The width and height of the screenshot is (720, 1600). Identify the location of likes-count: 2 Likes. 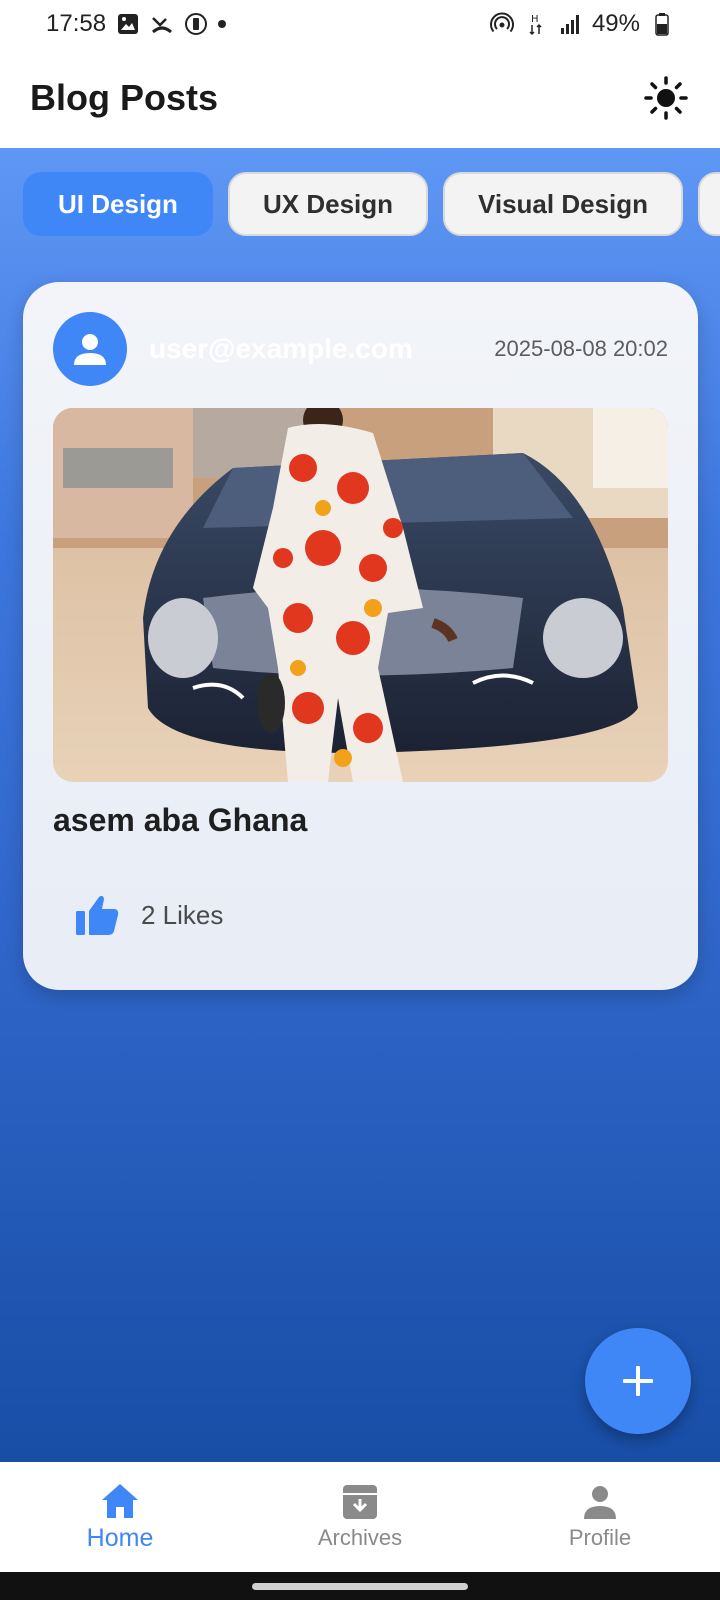
(182, 914).